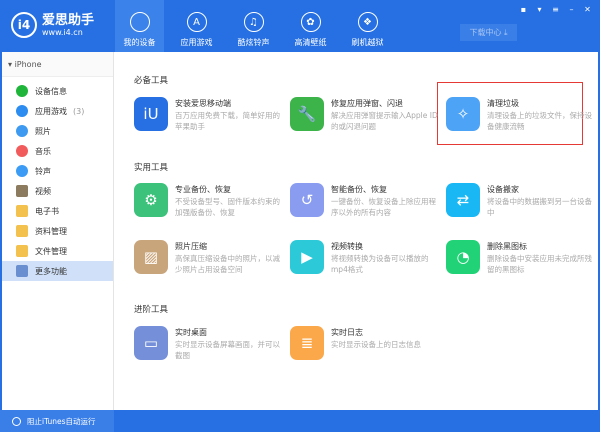 The width and height of the screenshot is (600, 432). I want to click on tool-tile: ▶ 视频转换将视频转换为设备可以播放的mp4格式, so click(365, 260).